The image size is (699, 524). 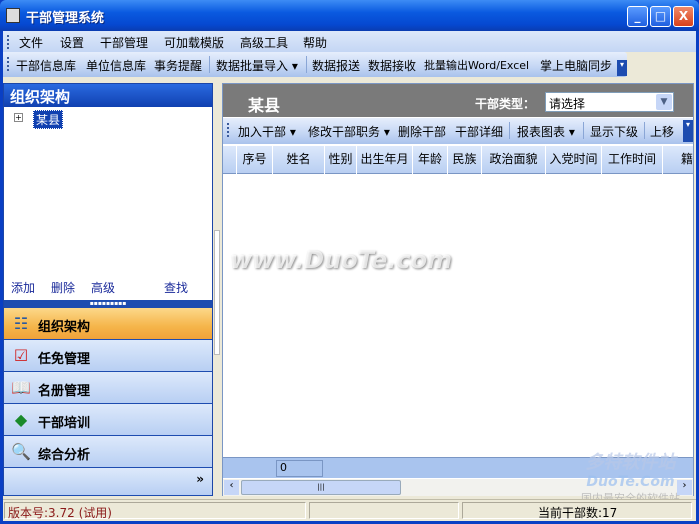 I want to click on unit-db-button: 单位信息库, so click(x=116, y=65).